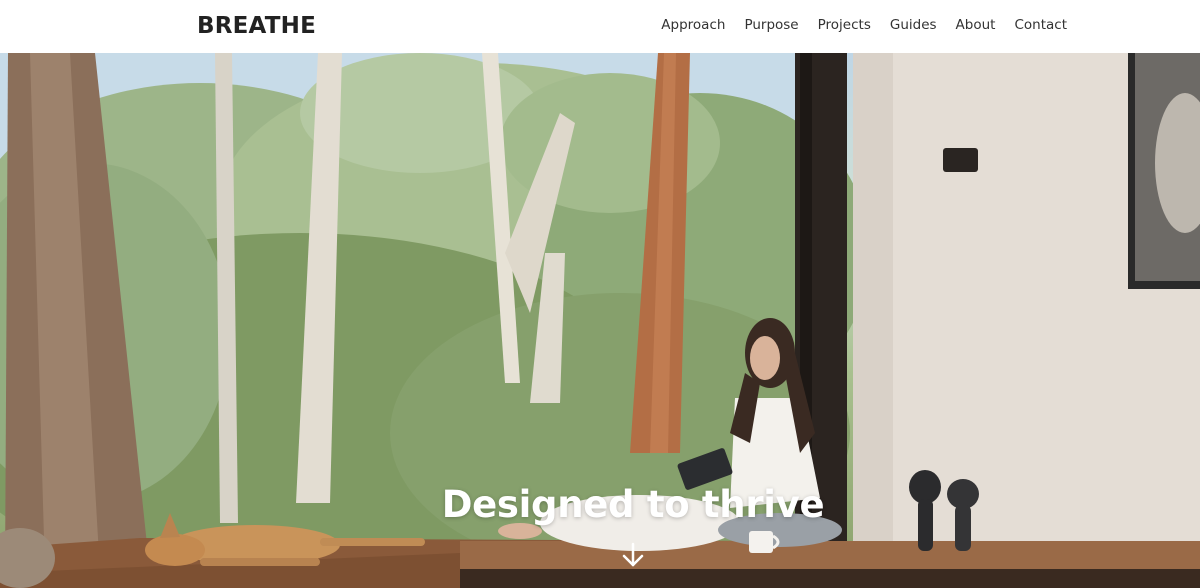 This screenshot has width=1200, height=588. I want to click on site-logo: BREATHE, so click(256, 26).